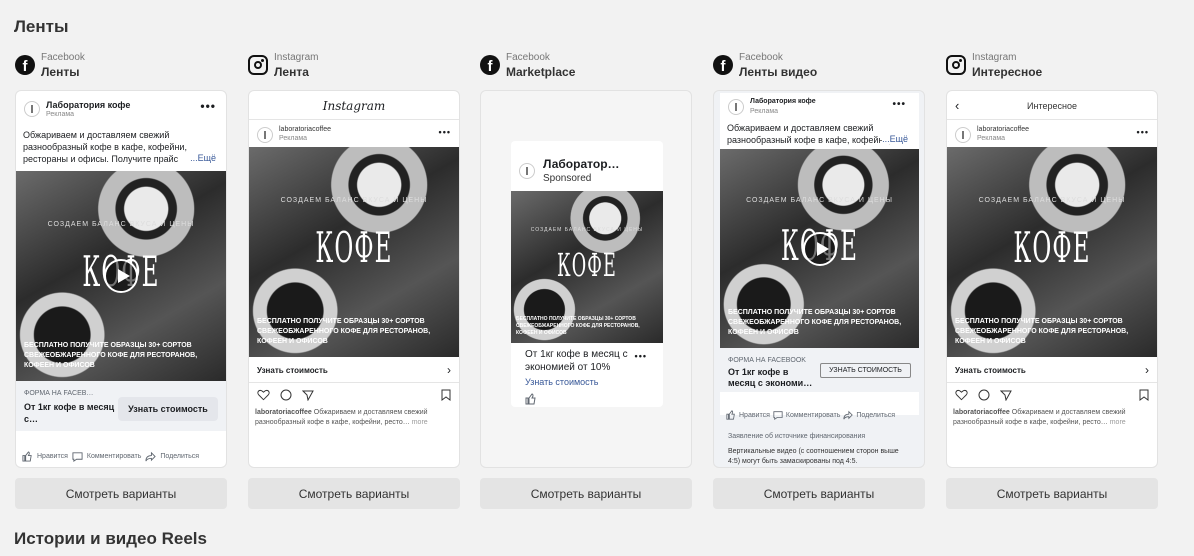 This screenshot has height=556, width=1194. What do you see at coordinates (60, 114) in the screenshot?
I see `sponsored-label: Реклама` at bounding box center [60, 114].